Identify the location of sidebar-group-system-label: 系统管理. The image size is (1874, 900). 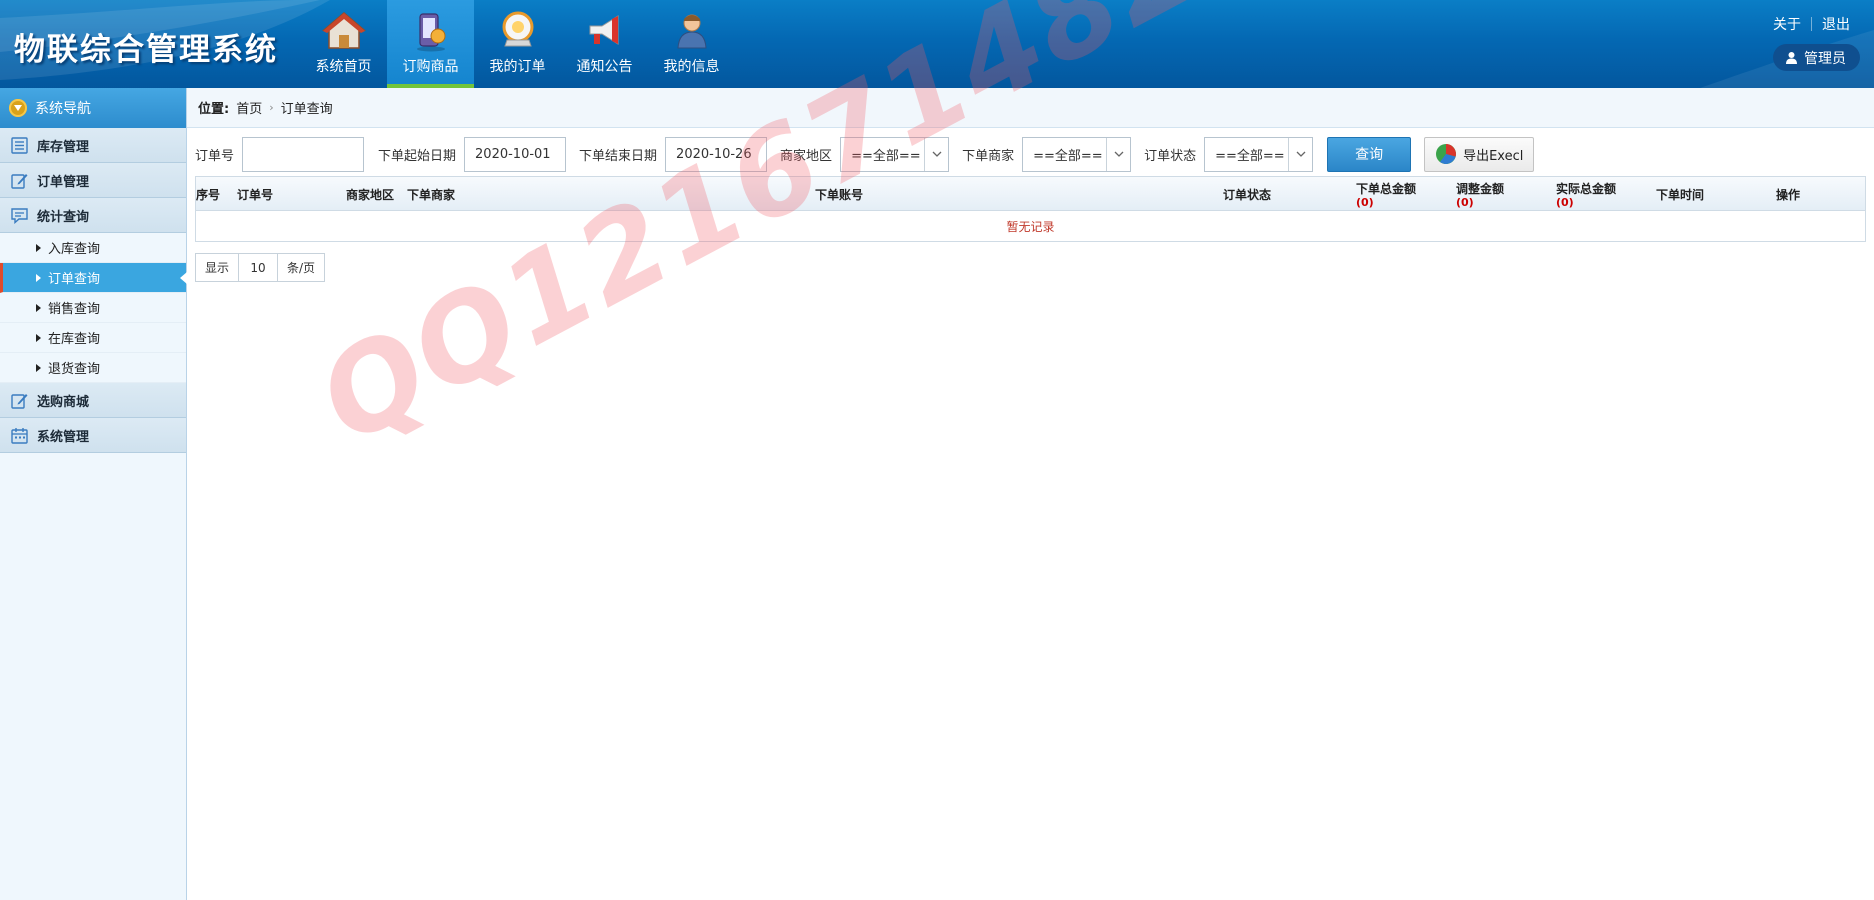
(63, 437).